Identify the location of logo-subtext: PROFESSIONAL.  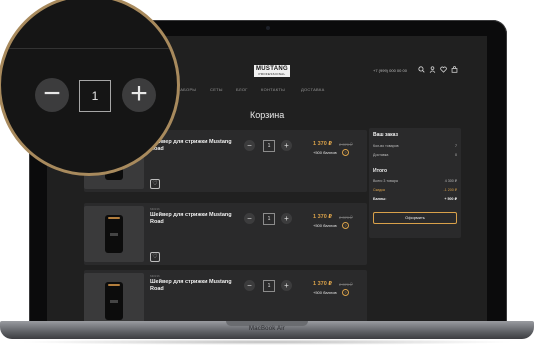
(272, 74).